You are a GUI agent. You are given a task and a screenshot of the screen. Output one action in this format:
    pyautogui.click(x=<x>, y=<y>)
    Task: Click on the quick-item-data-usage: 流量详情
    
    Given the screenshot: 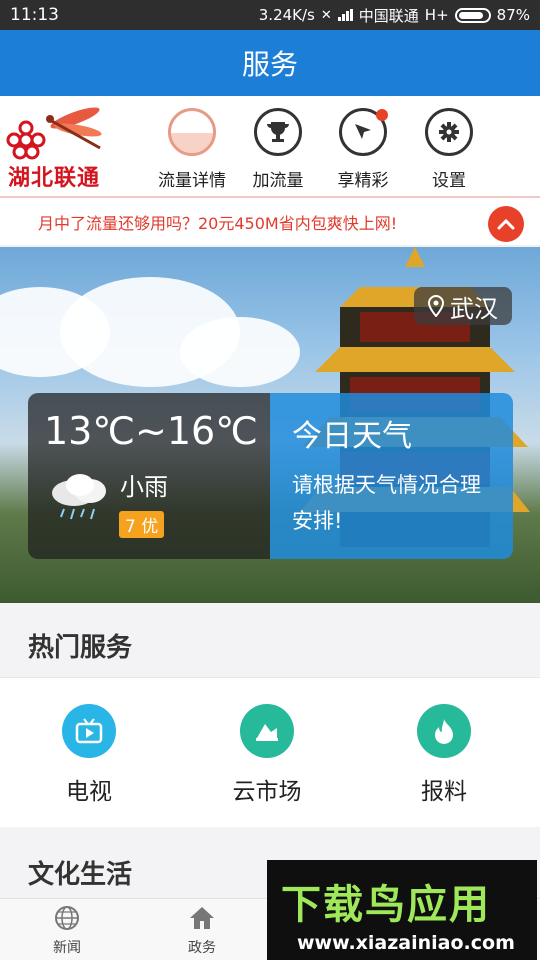 What is the action you would take?
    pyautogui.click(x=192, y=149)
    